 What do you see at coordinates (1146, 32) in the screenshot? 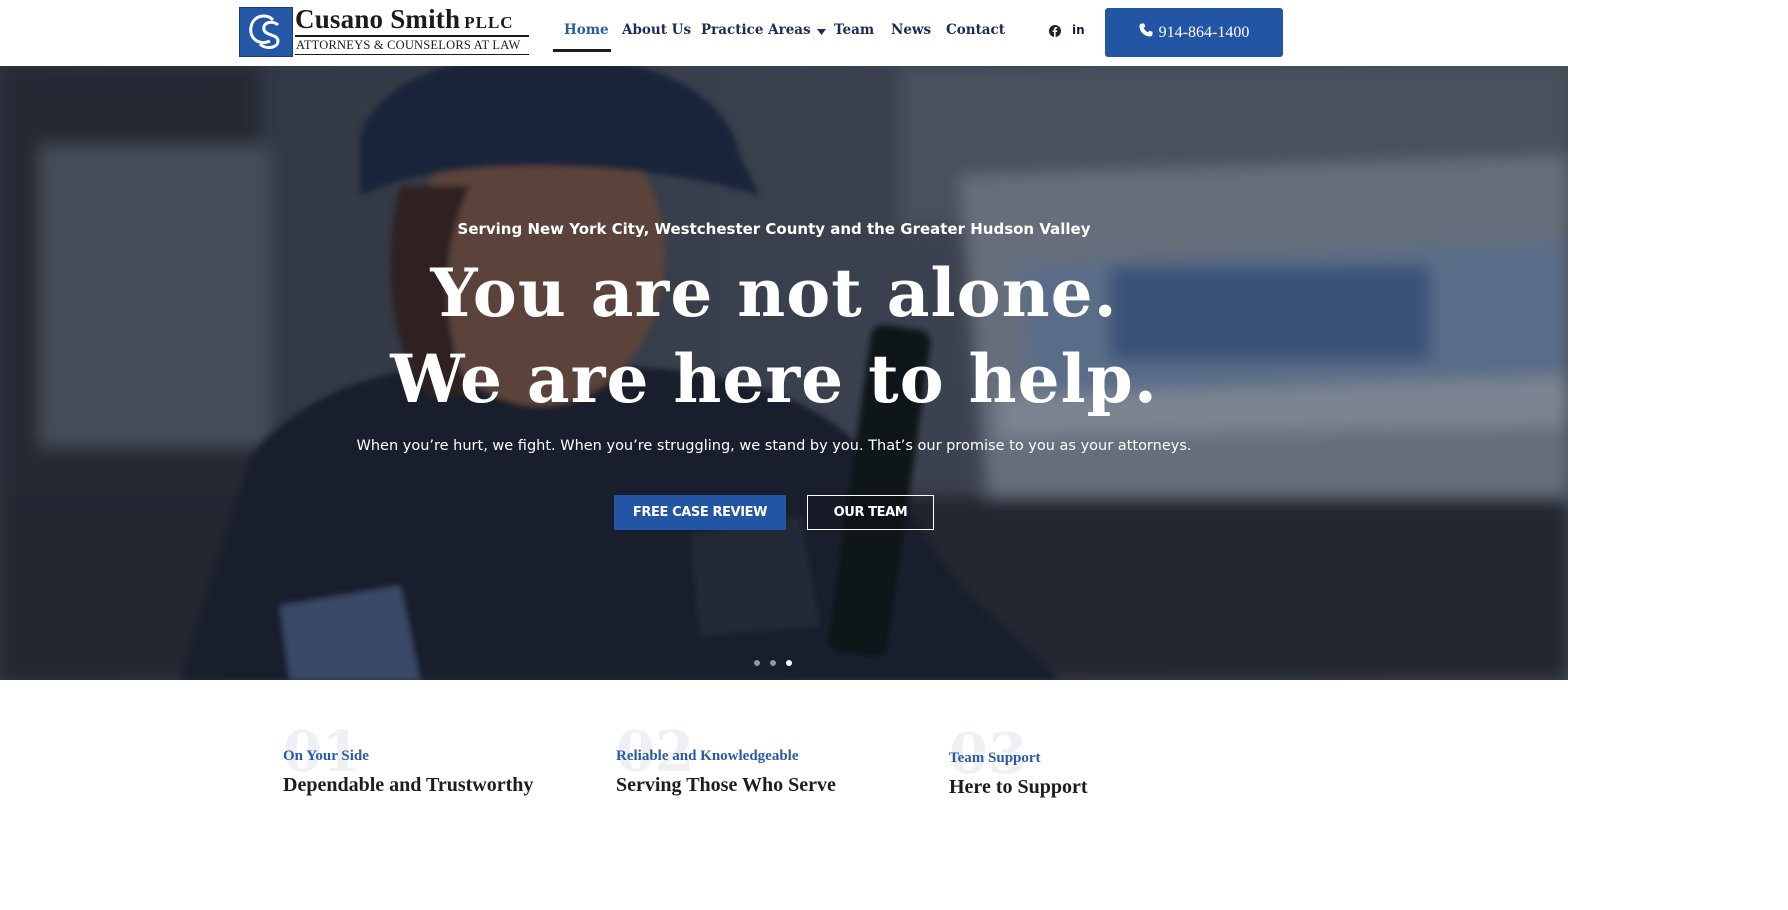
I see `phone-icon` at bounding box center [1146, 32].